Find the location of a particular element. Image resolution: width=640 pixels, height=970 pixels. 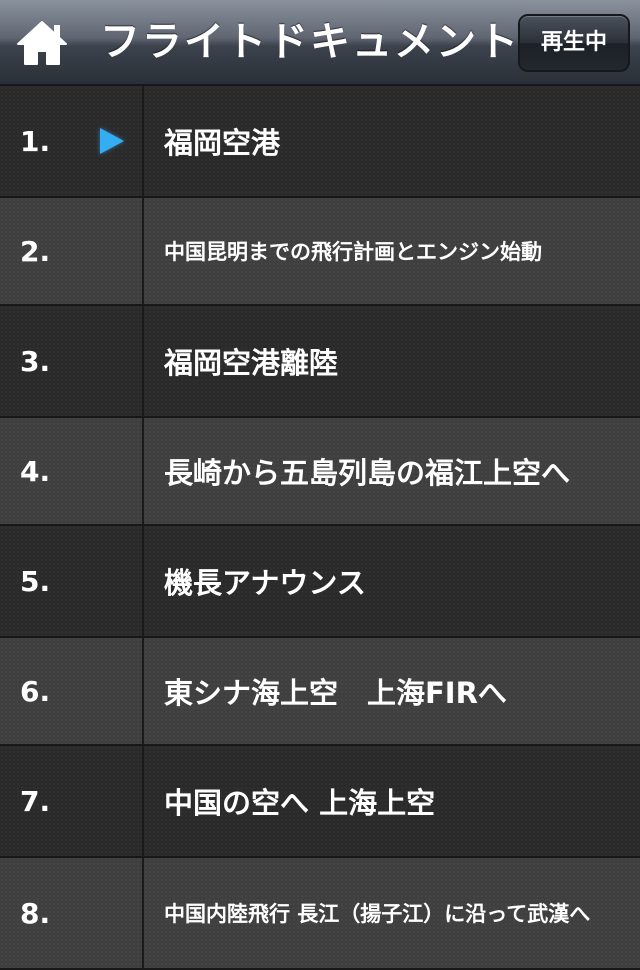

track-number: 4. is located at coordinates (35, 471).